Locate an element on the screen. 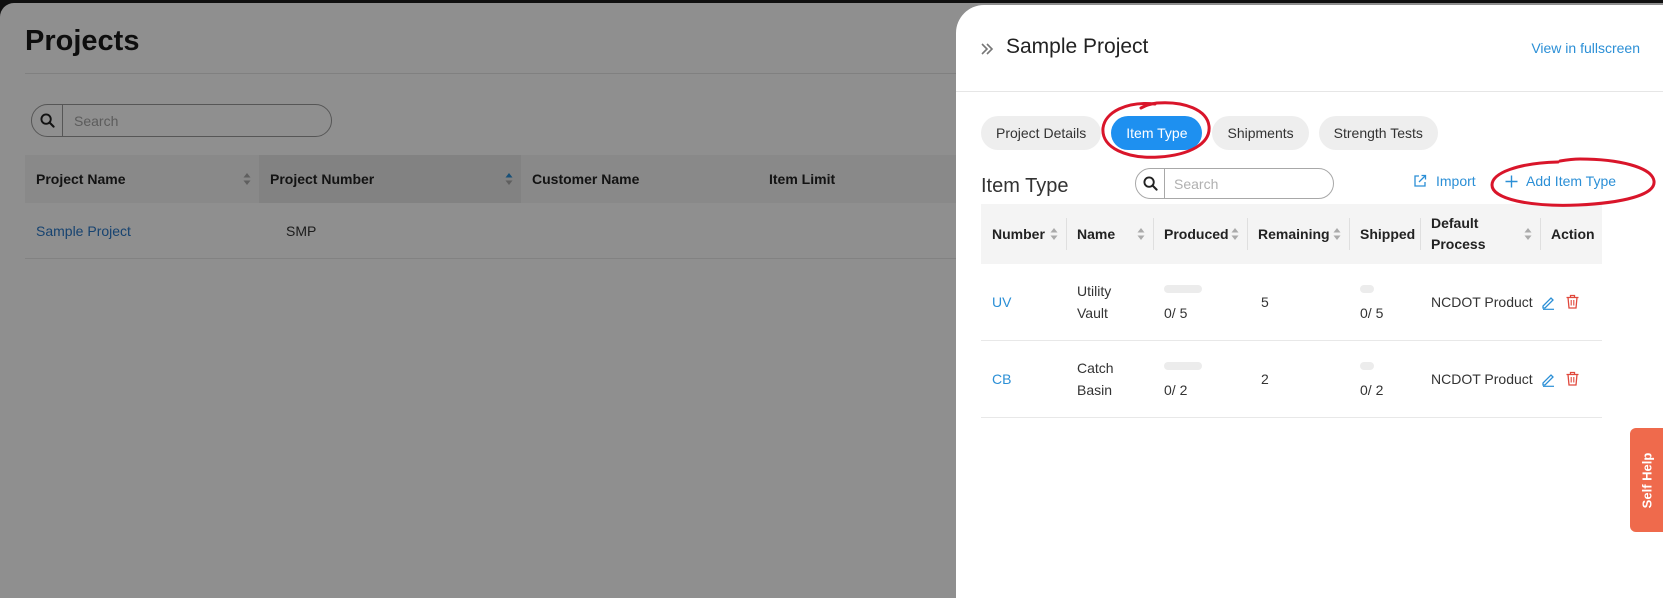 This screenshot has height=598, width=1663. import-button: Import is located at coordinates (1444, 181).